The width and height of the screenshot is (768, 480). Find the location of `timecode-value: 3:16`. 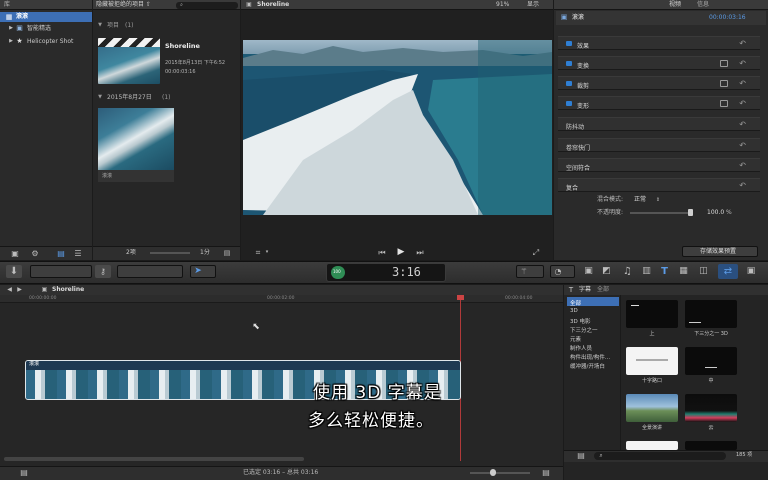

timecode-value: 3:16 is located at coordinates (406, 272).